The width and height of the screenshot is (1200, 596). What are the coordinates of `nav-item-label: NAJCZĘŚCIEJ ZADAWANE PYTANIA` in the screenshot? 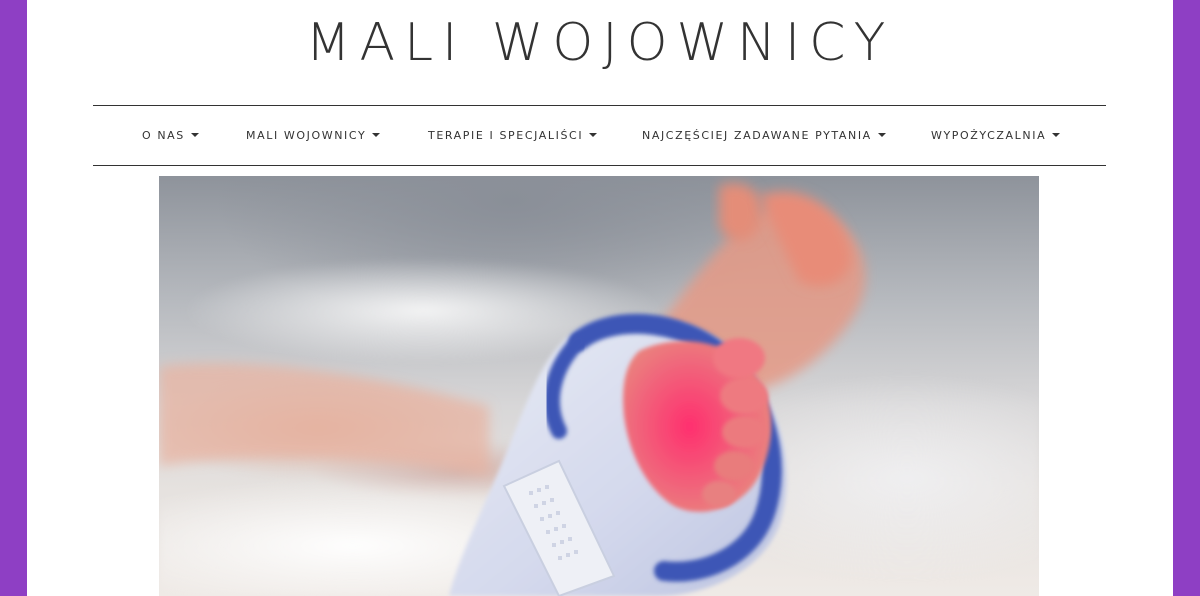 It's located at (757, 135).